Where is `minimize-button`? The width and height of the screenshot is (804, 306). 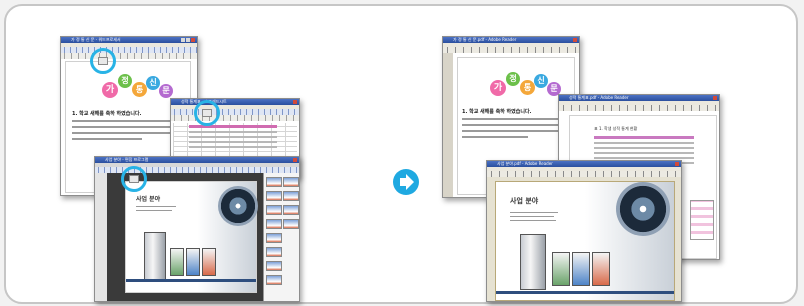
minimize-button is located at coordinates (183, 40).